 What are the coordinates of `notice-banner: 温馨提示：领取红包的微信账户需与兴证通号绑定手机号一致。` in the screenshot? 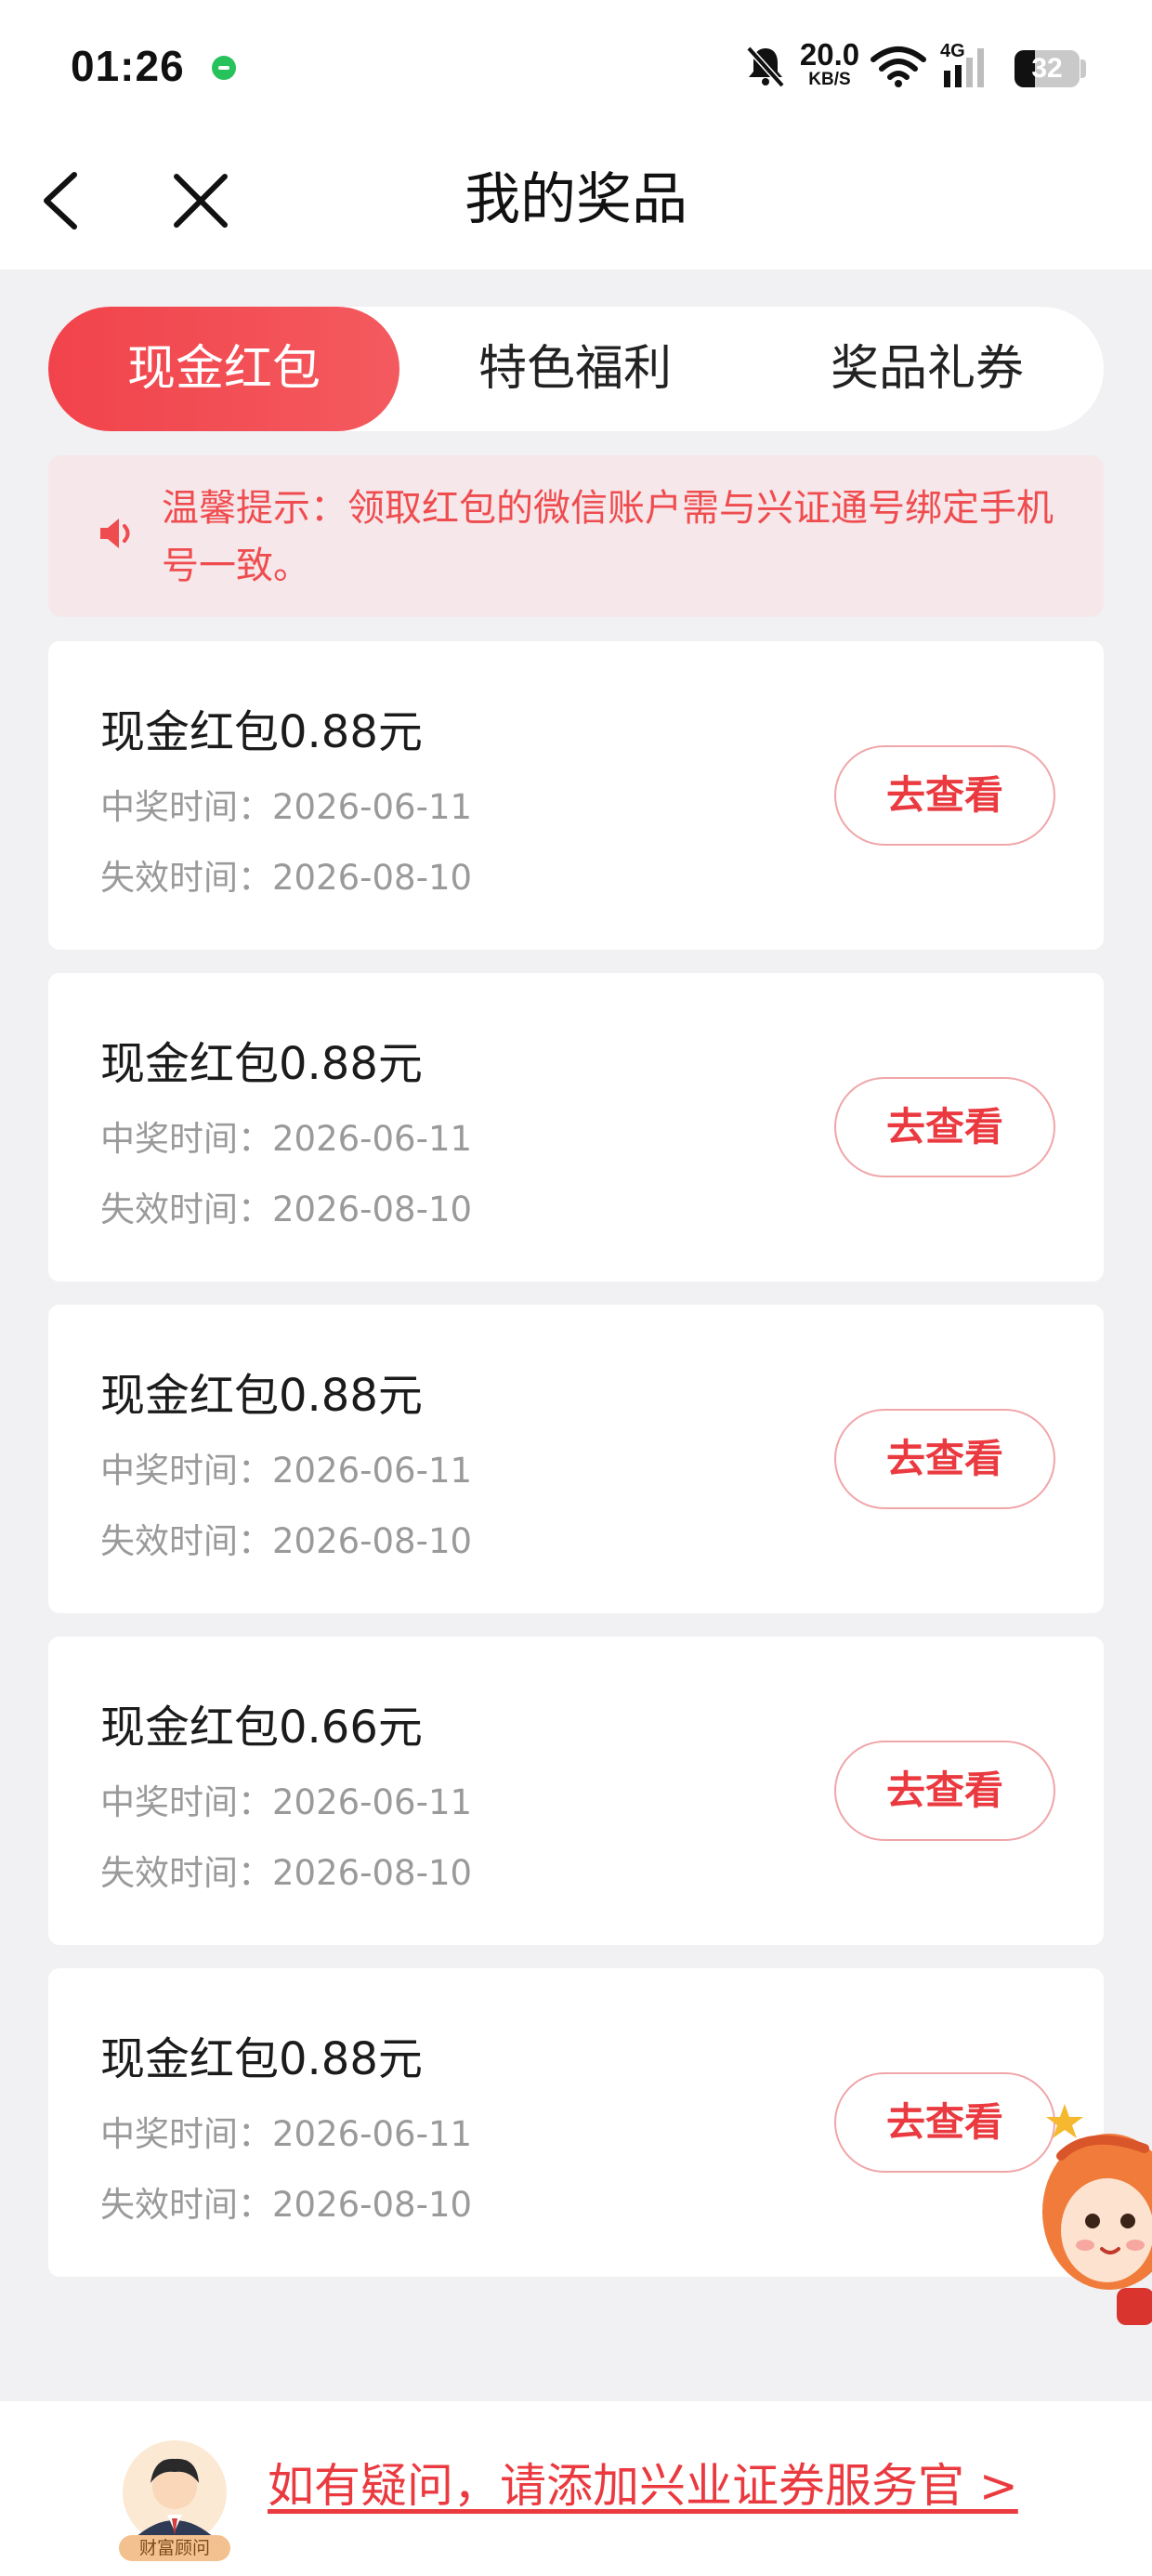 It's located at (576, 536).